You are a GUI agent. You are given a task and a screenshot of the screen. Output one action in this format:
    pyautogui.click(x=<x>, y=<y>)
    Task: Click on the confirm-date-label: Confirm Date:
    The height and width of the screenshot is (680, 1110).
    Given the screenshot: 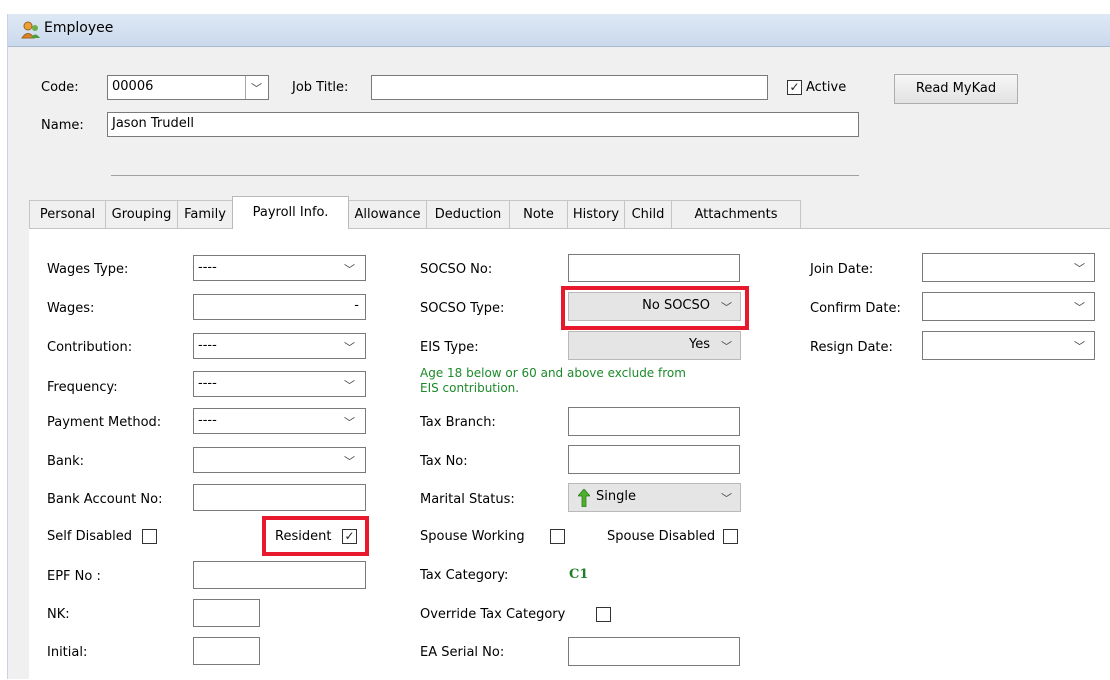 What is the action you would take?
    pyautogui.click(x=855, y=308)
    